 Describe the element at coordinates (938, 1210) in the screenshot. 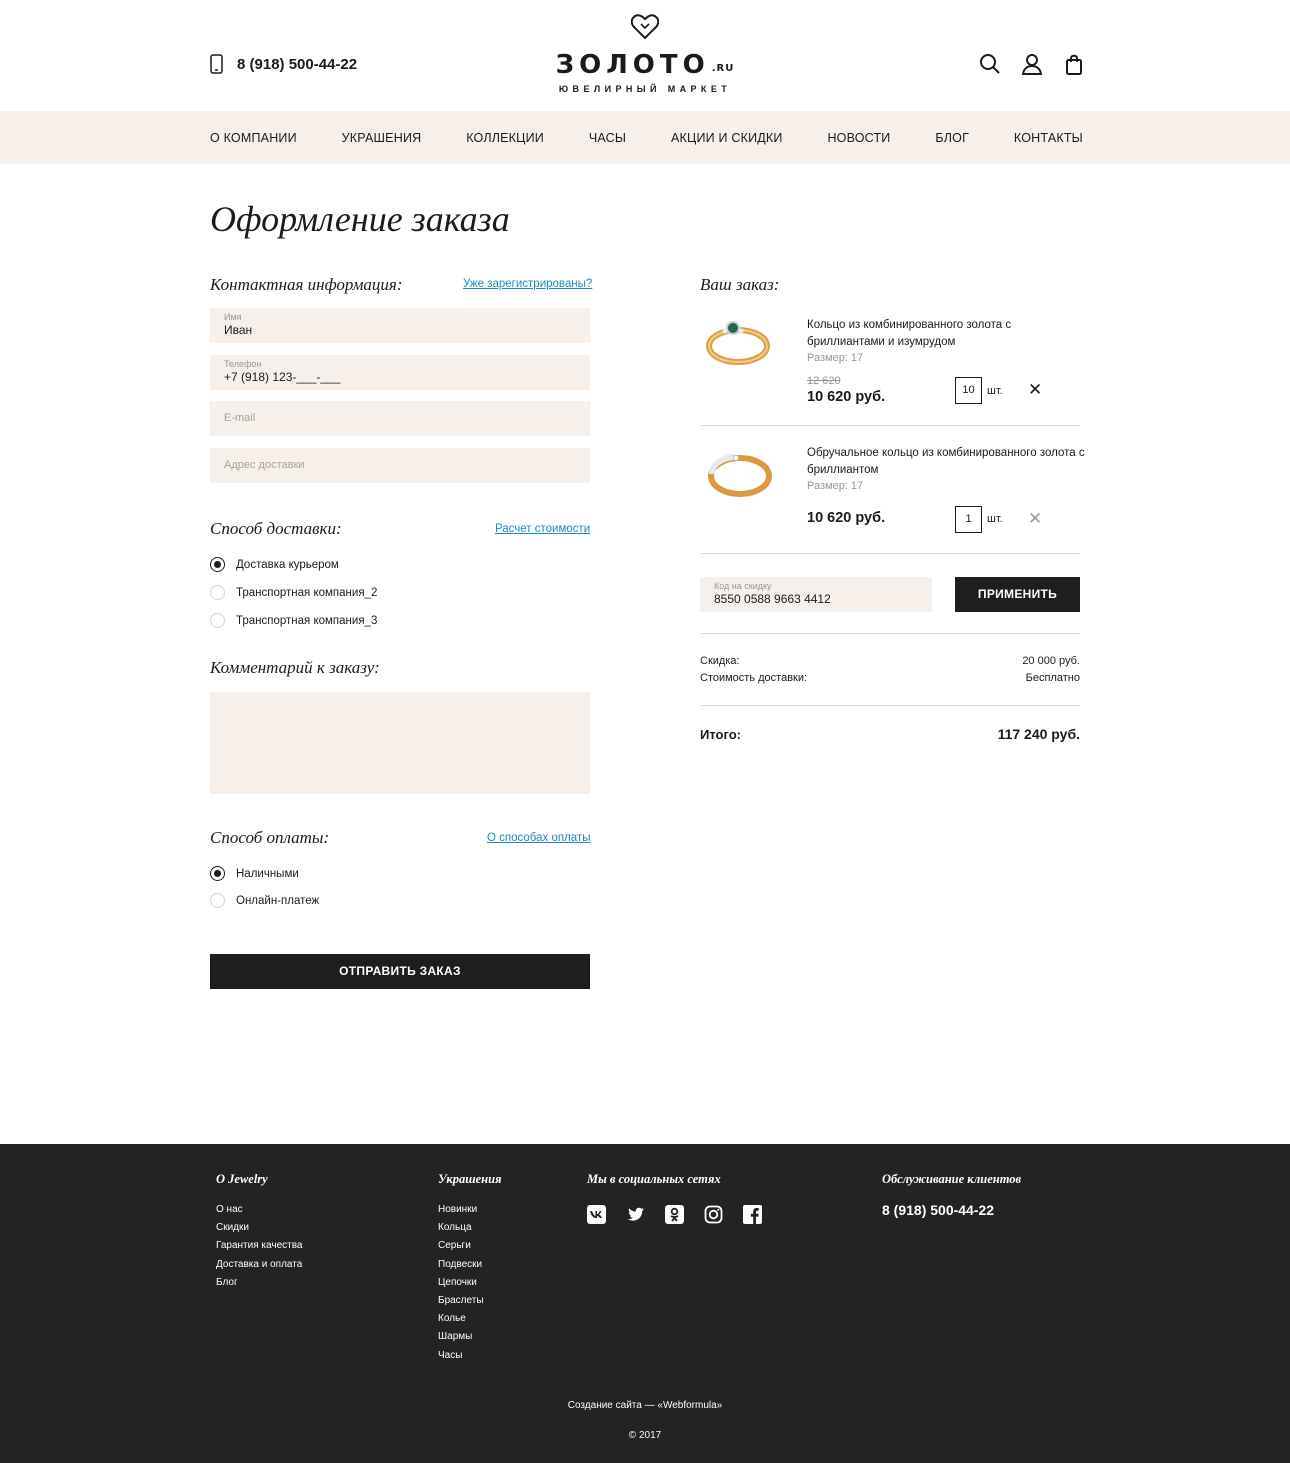

I see `footer-service-phone: 8 (918) 500-44-22` at that location.